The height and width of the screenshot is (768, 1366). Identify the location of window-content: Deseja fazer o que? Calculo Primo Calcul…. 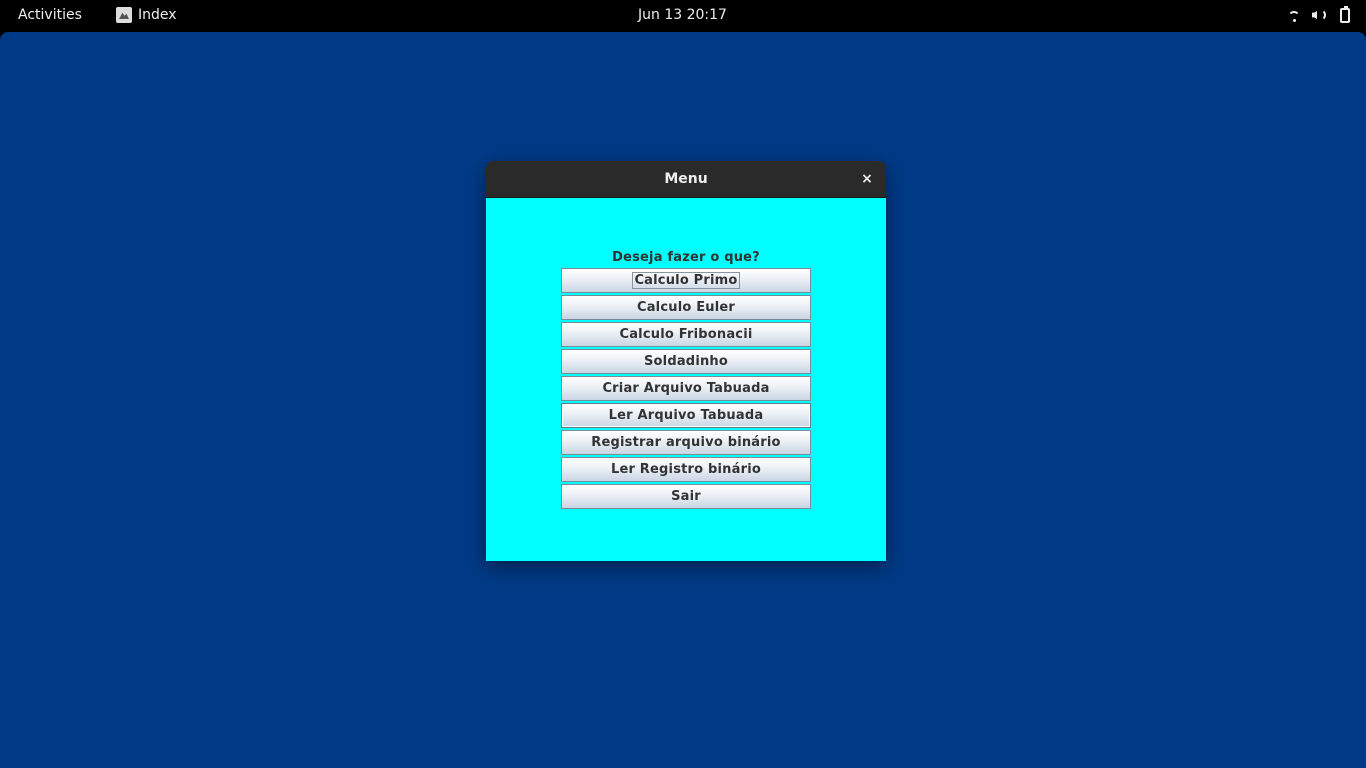
(686, 379).